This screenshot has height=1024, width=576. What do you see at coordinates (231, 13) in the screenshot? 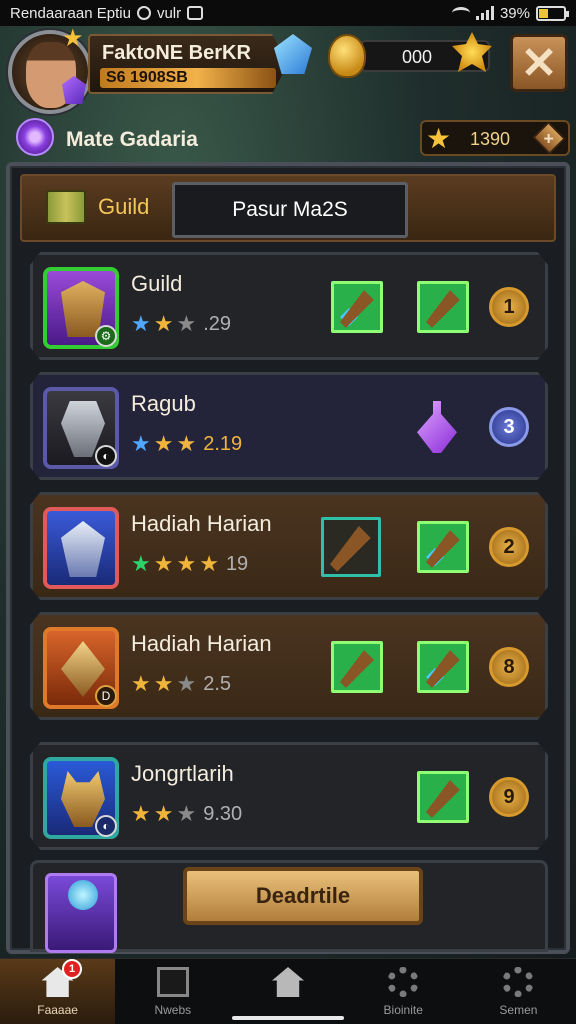
I see `status-bar-left: Rendaaraan Eptiu vulr` at bounding box center [231, 13].